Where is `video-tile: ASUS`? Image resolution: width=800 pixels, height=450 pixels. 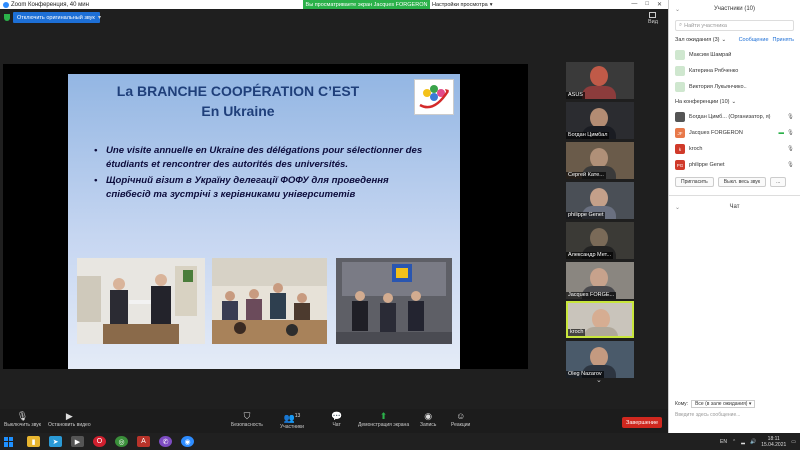
video-tile: ASUS is located at coordinates (600, 80).